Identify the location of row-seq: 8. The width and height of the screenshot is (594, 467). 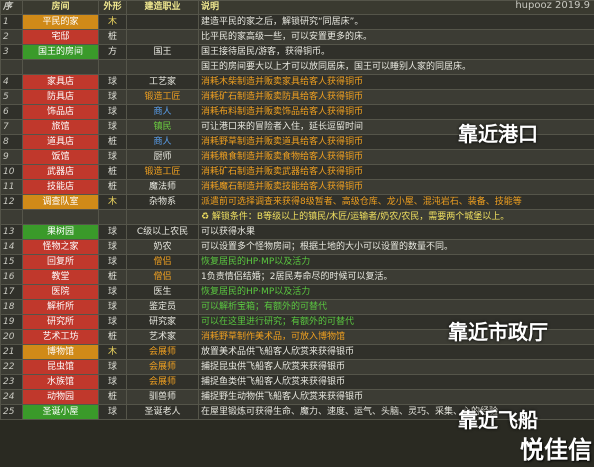
(11, 142).